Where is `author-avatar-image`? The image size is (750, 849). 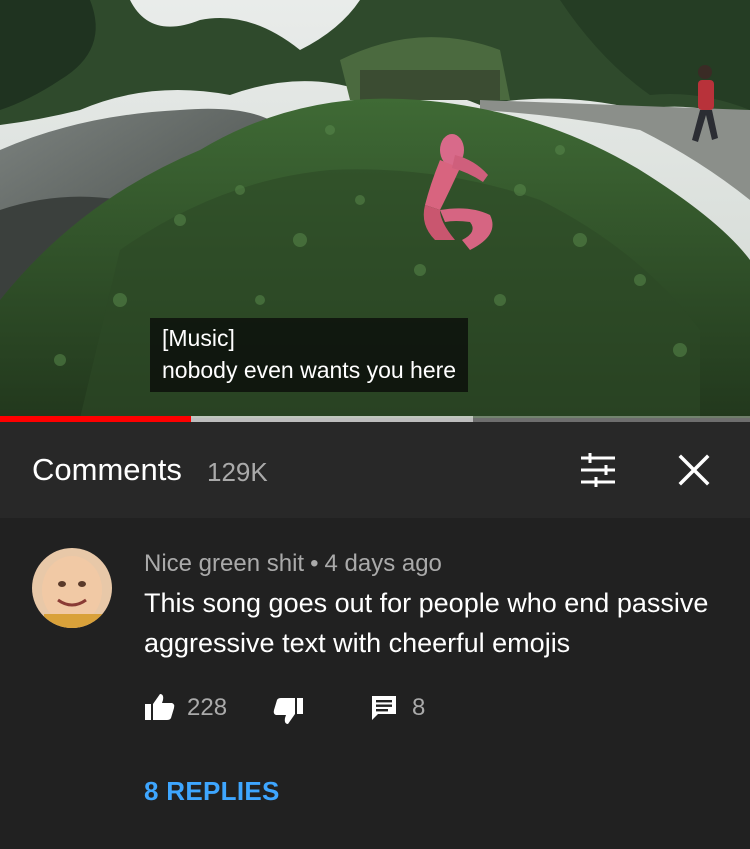 author-avatar-image is located at coordinates (72, 588).